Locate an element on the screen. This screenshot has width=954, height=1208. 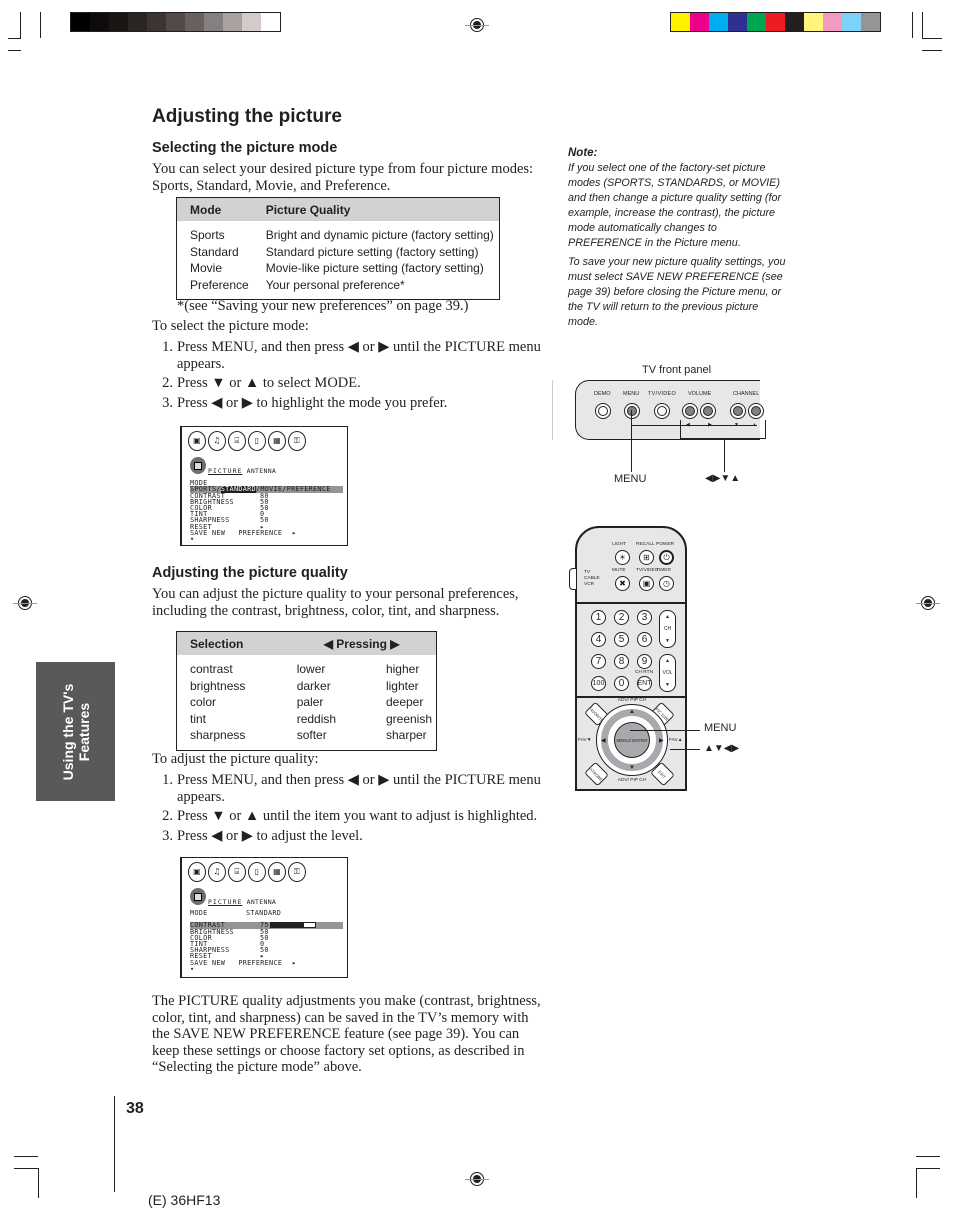
fav-down-label: FAV▼ is located at coordinates (585, 740).